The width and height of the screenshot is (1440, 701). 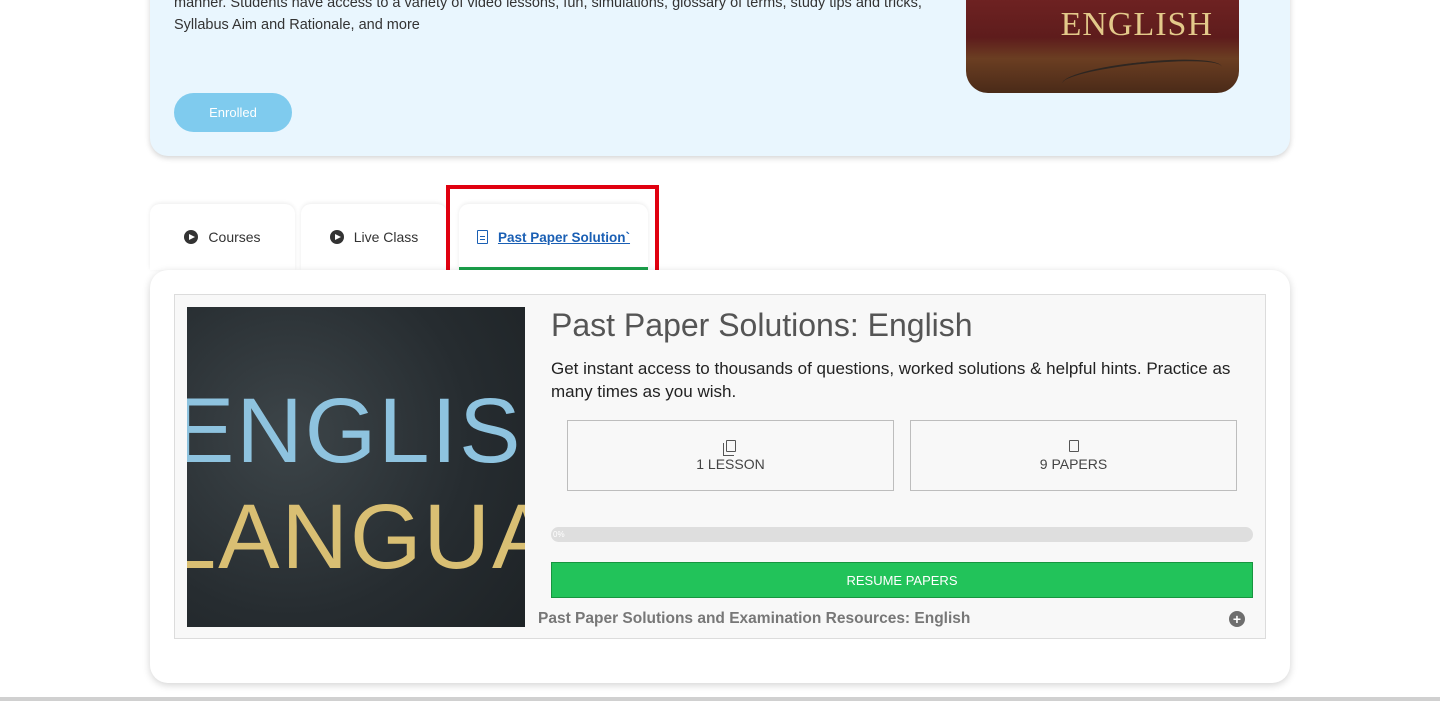 I want to click on paper-count: 9 PAPERS, so click(x=1073, y=463).